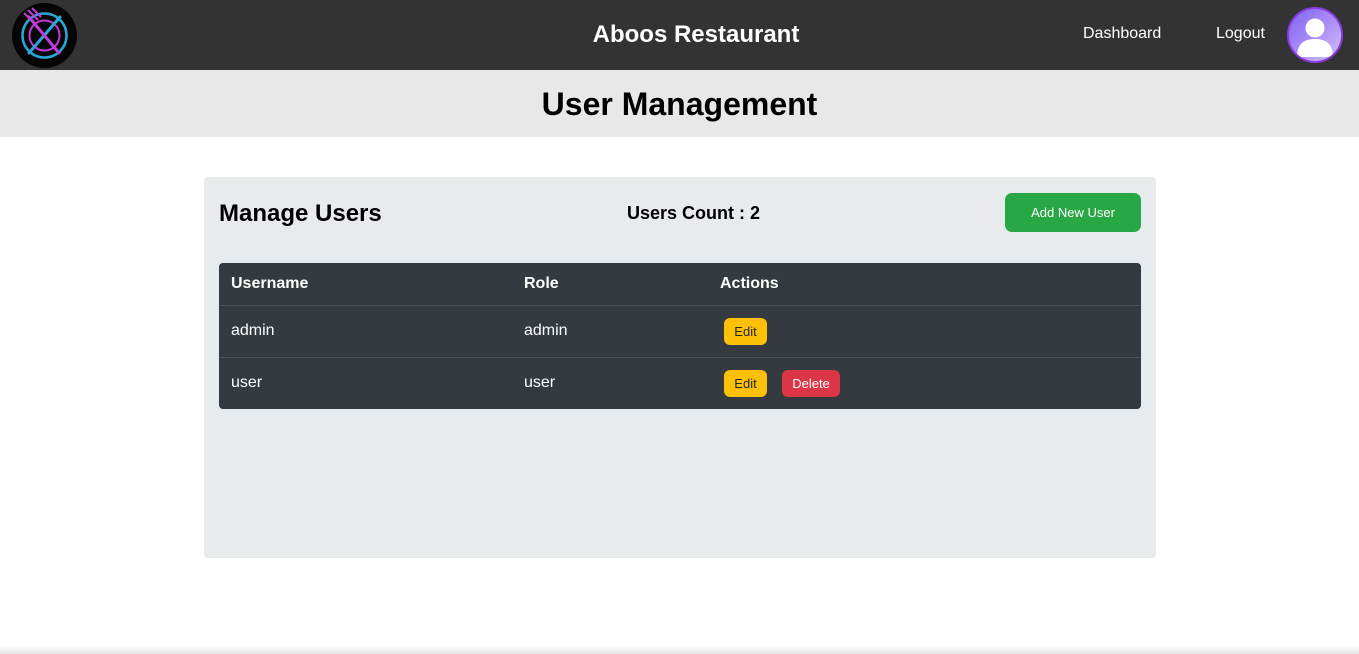 Image resolution: width=1359 pixels, height=654 pixels. What do you see at coordinates (1315, 35) in the screenshot?
I see `user-avatar-icon` at bounding box center [1315, 35].